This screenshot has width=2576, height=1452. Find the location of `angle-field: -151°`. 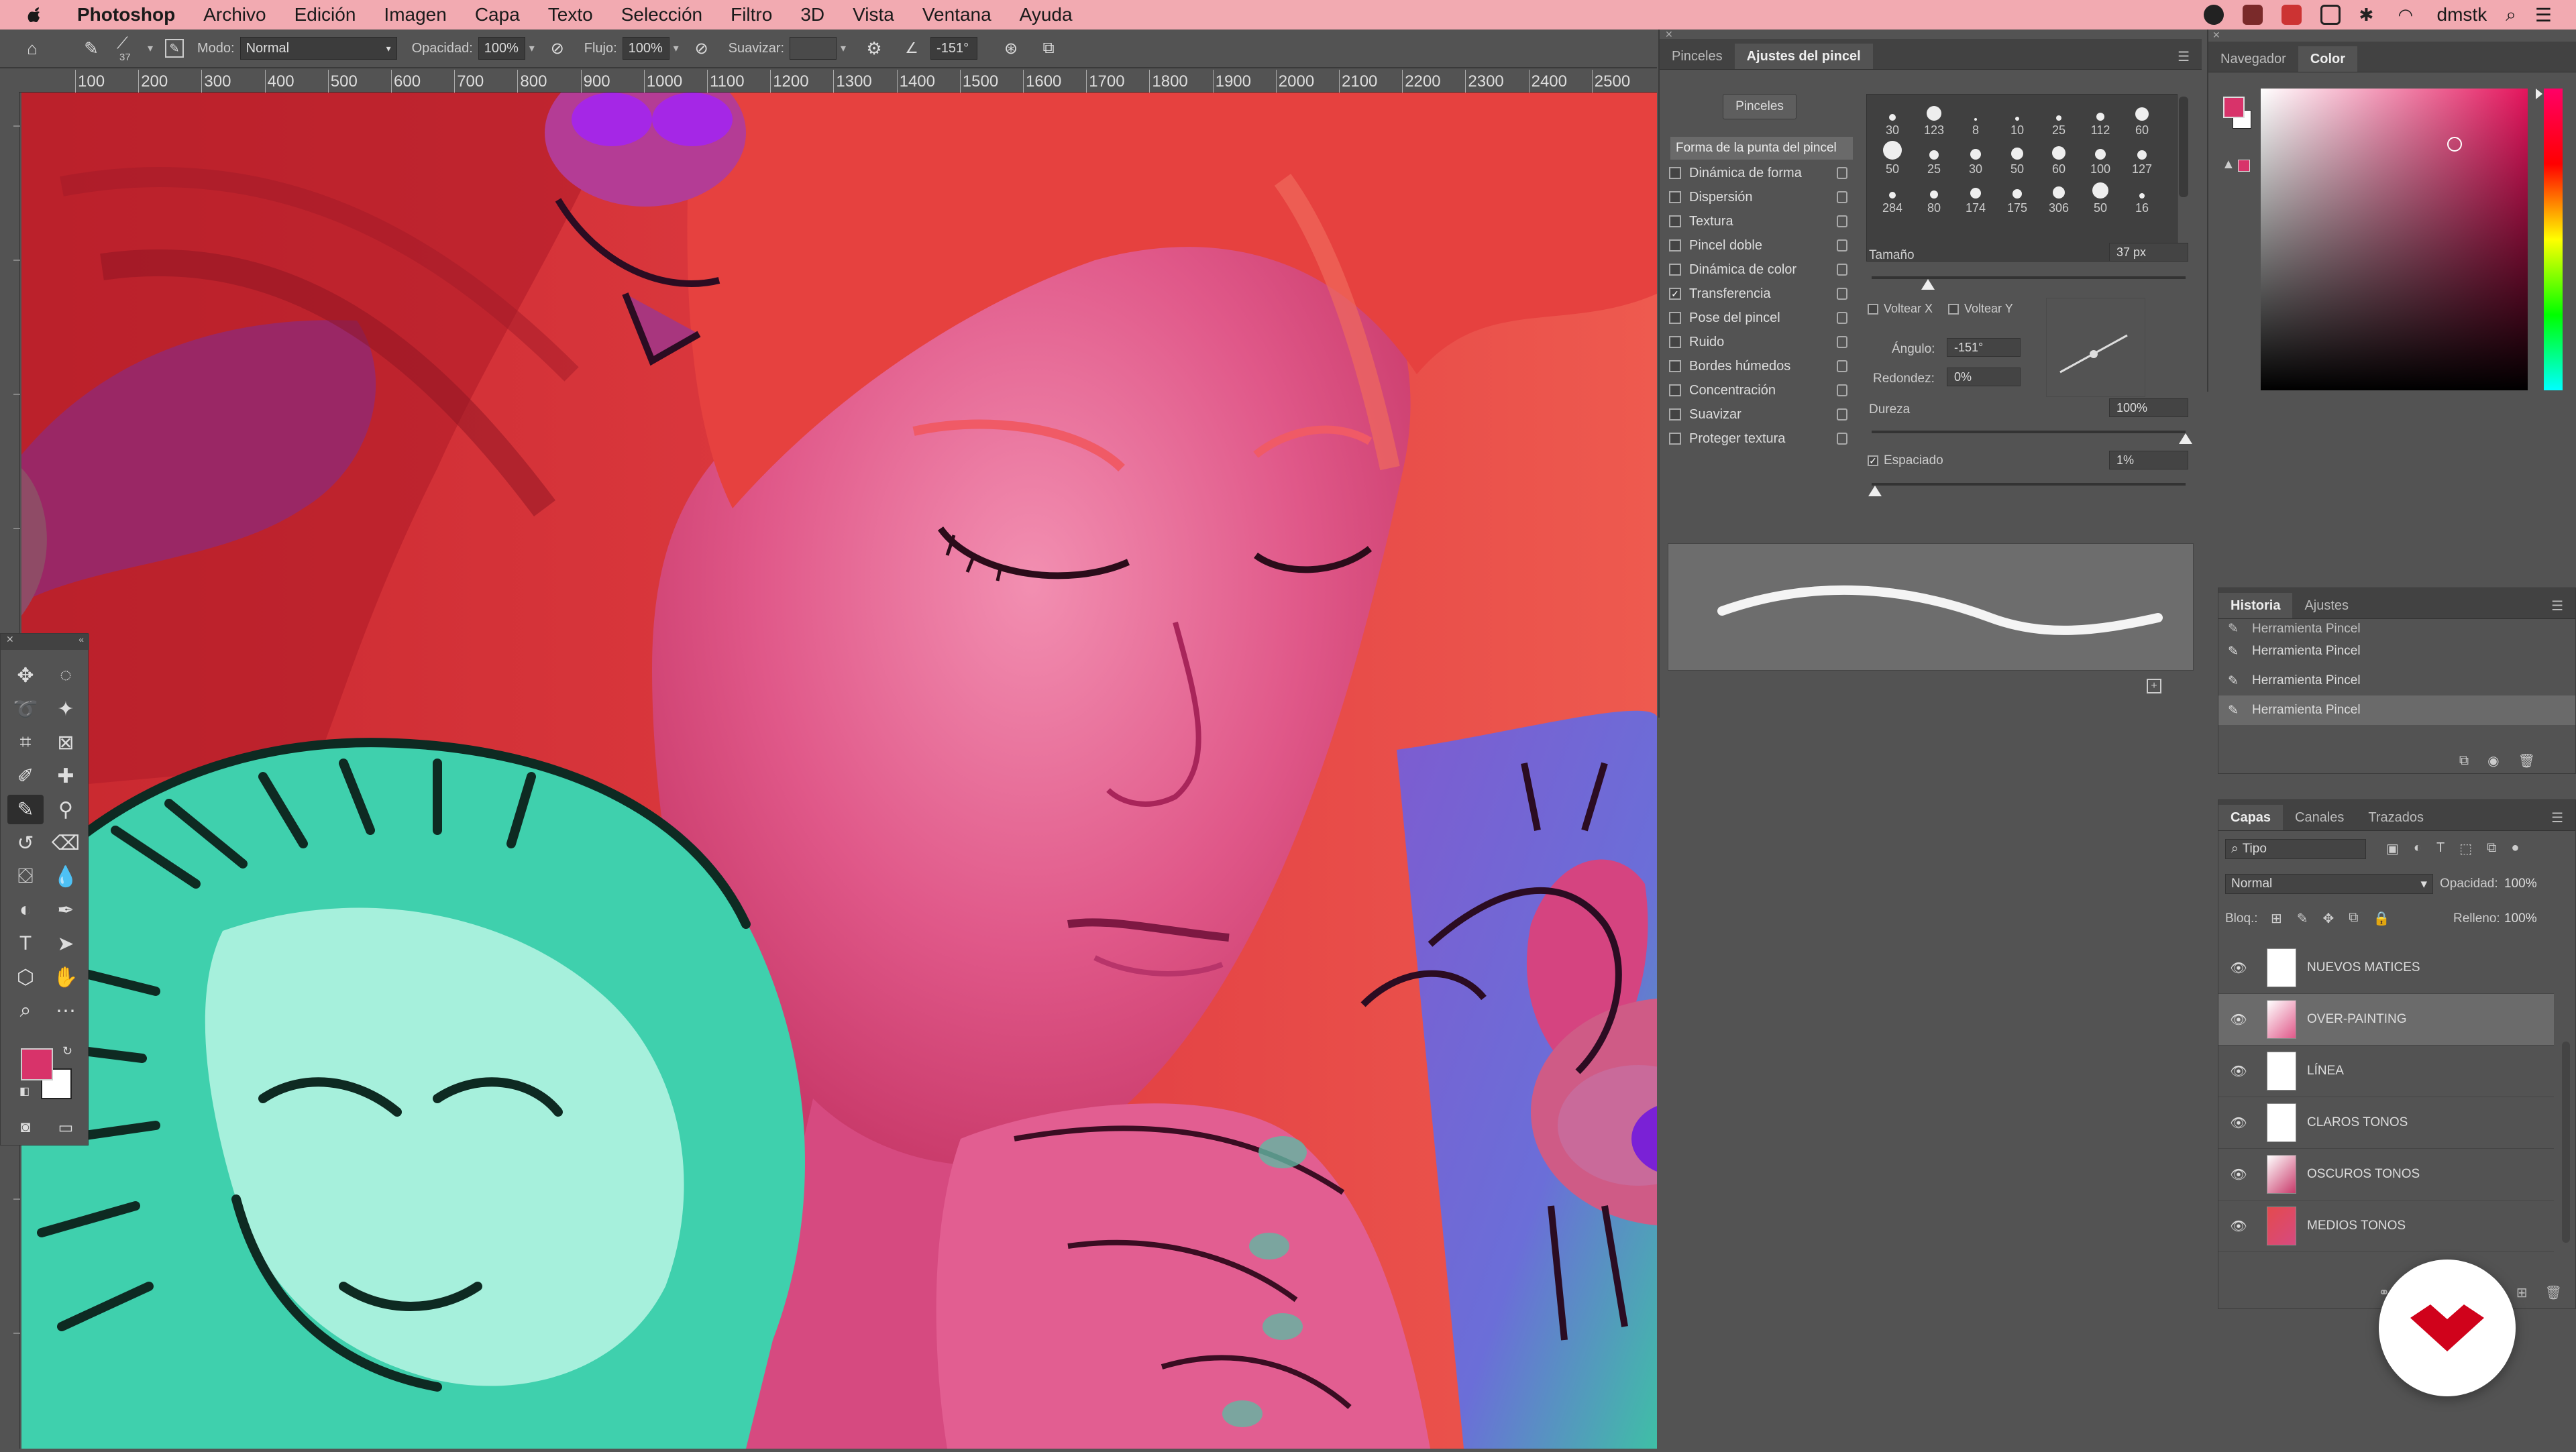

angle-field: -151° is located at coordinates (1984, 347).